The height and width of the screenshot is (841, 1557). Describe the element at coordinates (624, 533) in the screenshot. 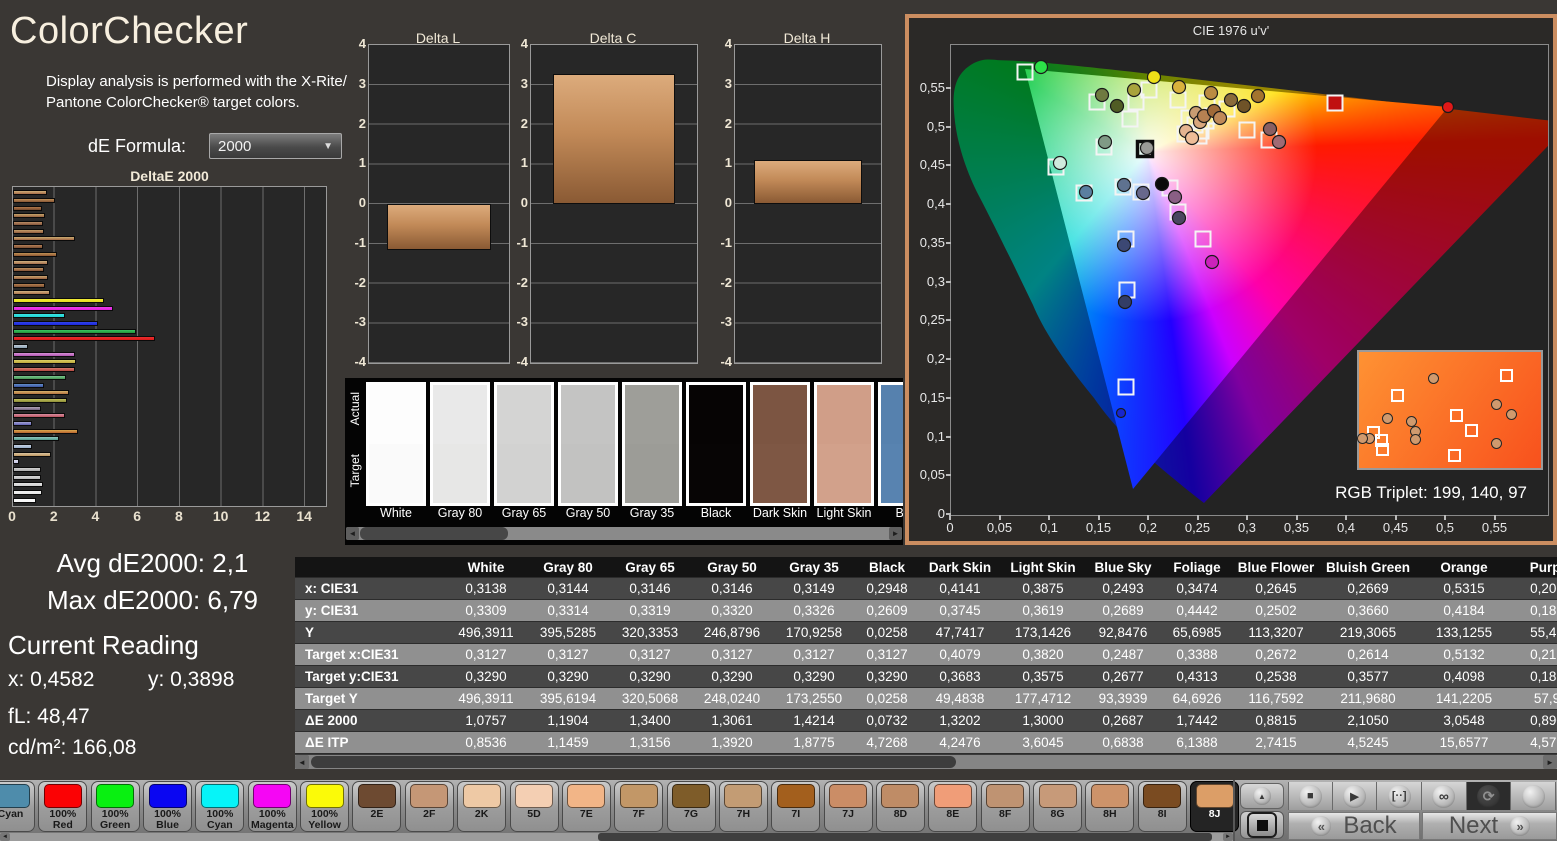

I see `swatch-scrollbar: ◄ ►` at that location.